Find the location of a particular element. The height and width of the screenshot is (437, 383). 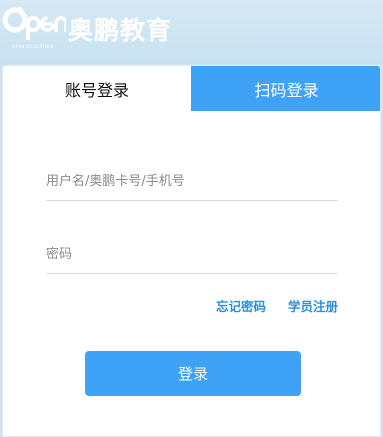

forgot-password-link: 忘记密码 is located at coordinates (241, 305).